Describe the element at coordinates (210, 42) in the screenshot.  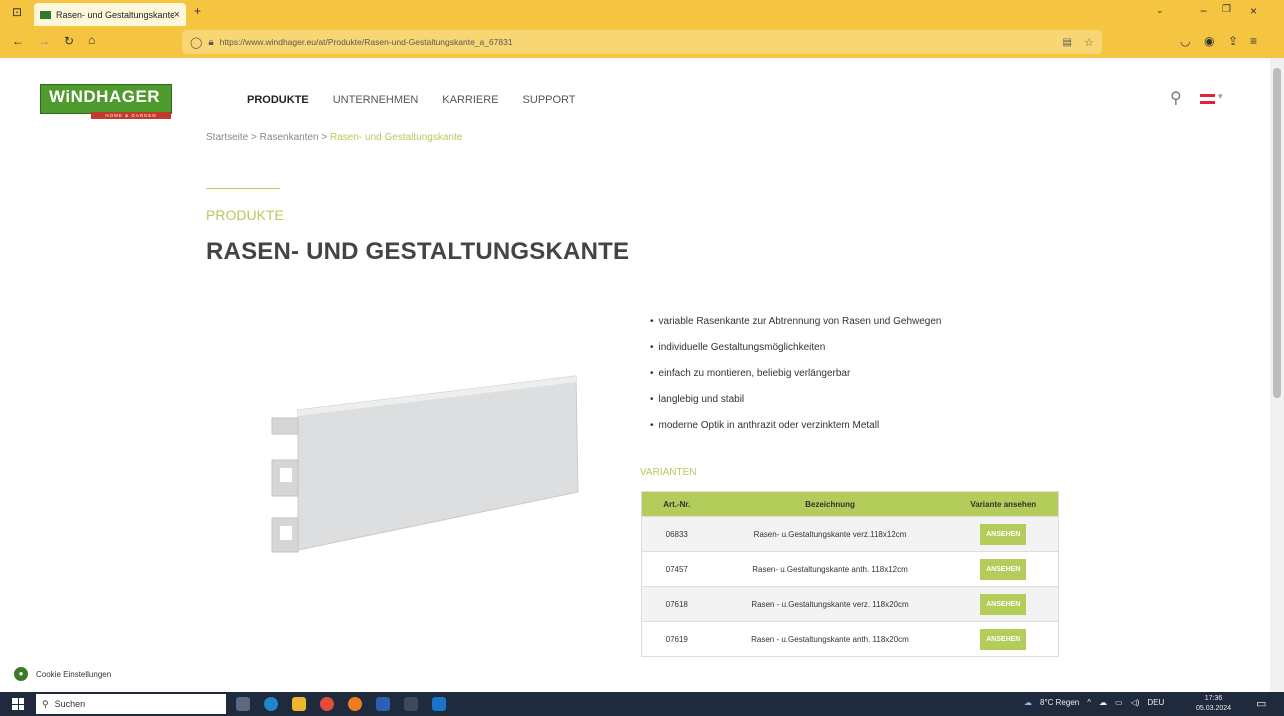
I see `lock-icon: 🔒︎` at that location.